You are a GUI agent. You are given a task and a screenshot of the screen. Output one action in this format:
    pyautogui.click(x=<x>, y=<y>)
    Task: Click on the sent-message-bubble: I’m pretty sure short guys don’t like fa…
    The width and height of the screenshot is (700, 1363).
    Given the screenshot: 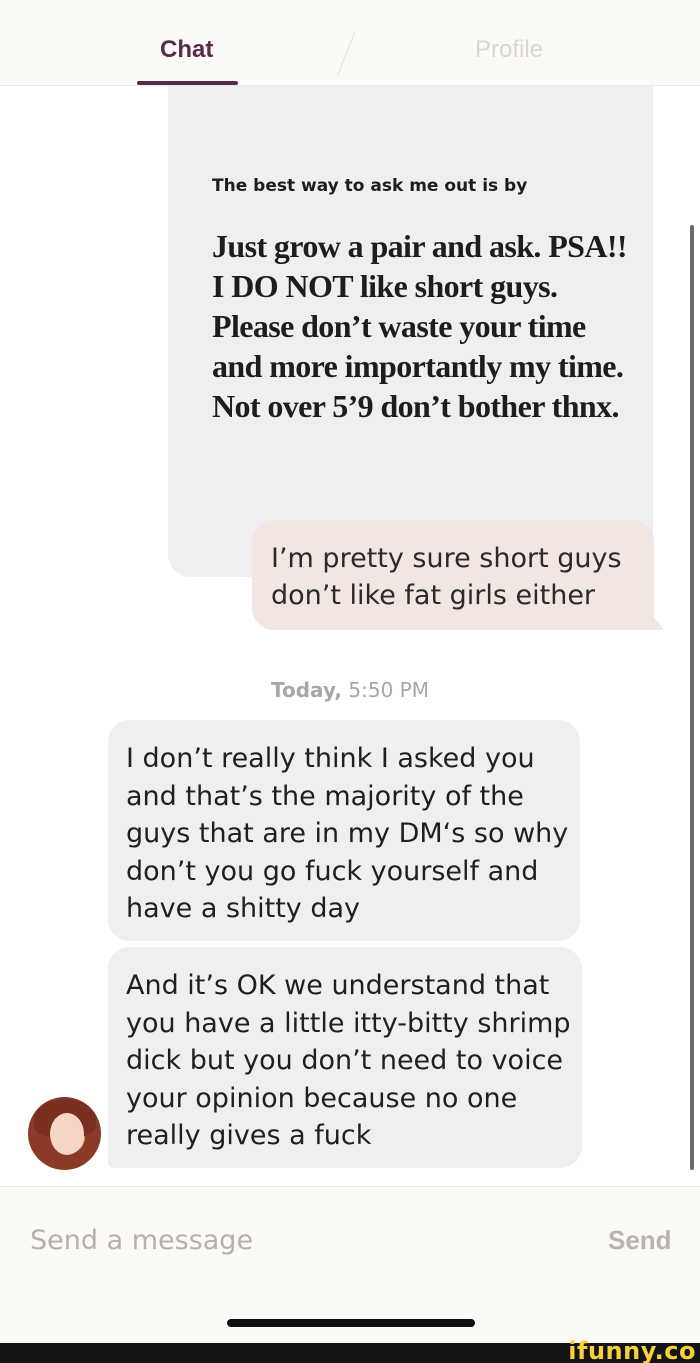 What is the action you would take?
    pyautogui.click(x=453, y=575)
    